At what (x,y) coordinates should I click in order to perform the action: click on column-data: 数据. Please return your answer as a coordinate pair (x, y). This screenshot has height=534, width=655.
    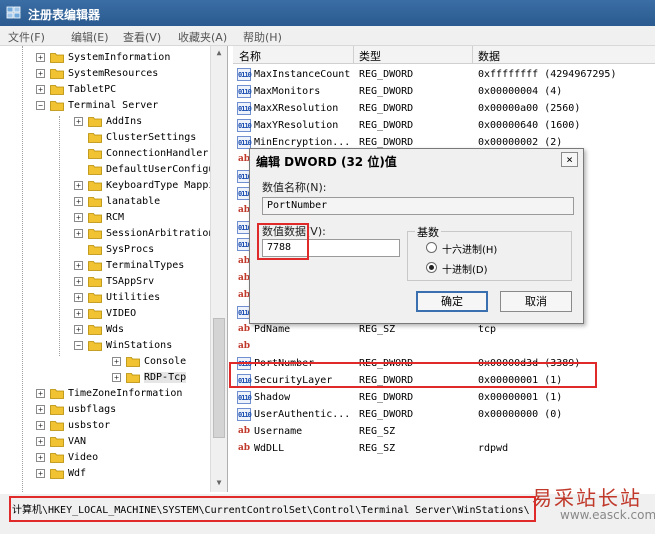
    Looking at the image, I should click on (489, 56).